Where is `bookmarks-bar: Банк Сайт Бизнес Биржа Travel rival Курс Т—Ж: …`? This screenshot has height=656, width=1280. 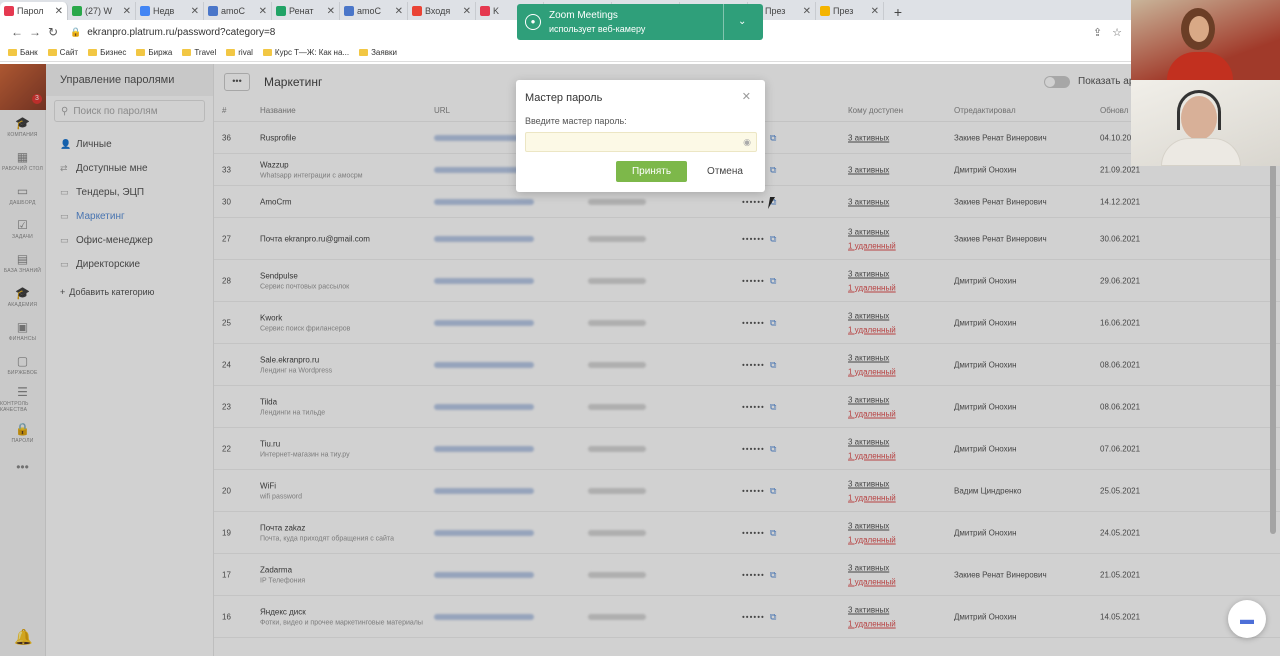
bookmarks-bar: Банк Сайт Бизнес Биржа Travel rival Курс Т—Ж: … is located at coordinates (640, 53).